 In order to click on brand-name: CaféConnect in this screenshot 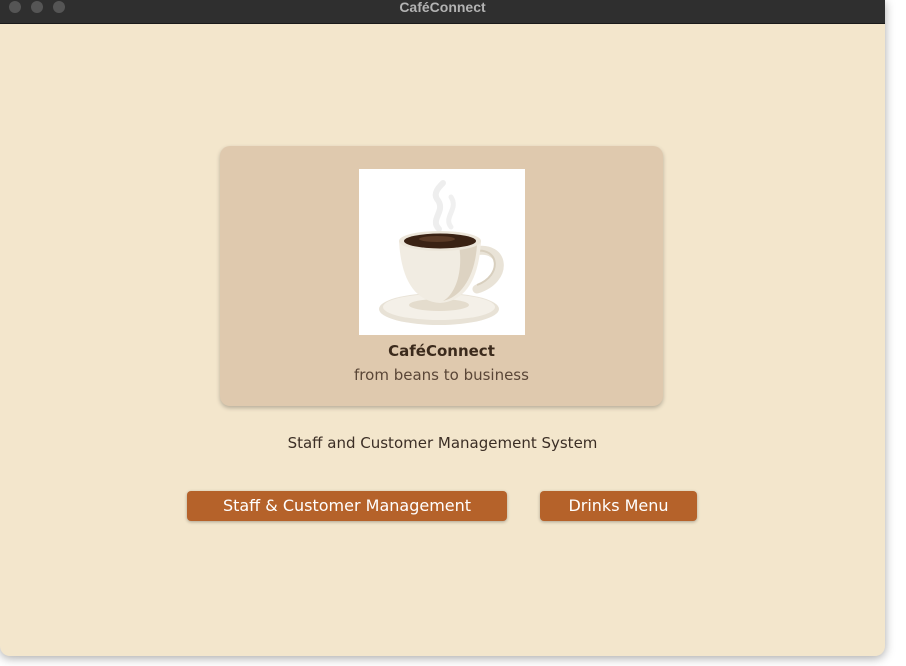, I will do `click(441, 351)`.